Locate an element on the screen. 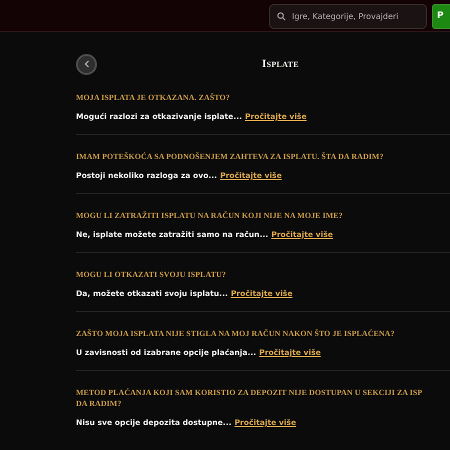 Image resolution: width=450 pixels, height=450 pixels. header-button: P is located at coordinates (441, 16).